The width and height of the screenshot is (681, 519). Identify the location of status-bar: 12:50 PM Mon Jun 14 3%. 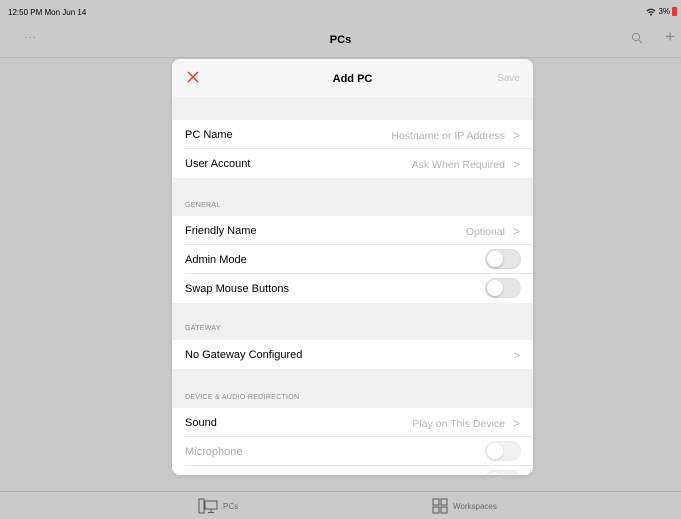
(340, 11).